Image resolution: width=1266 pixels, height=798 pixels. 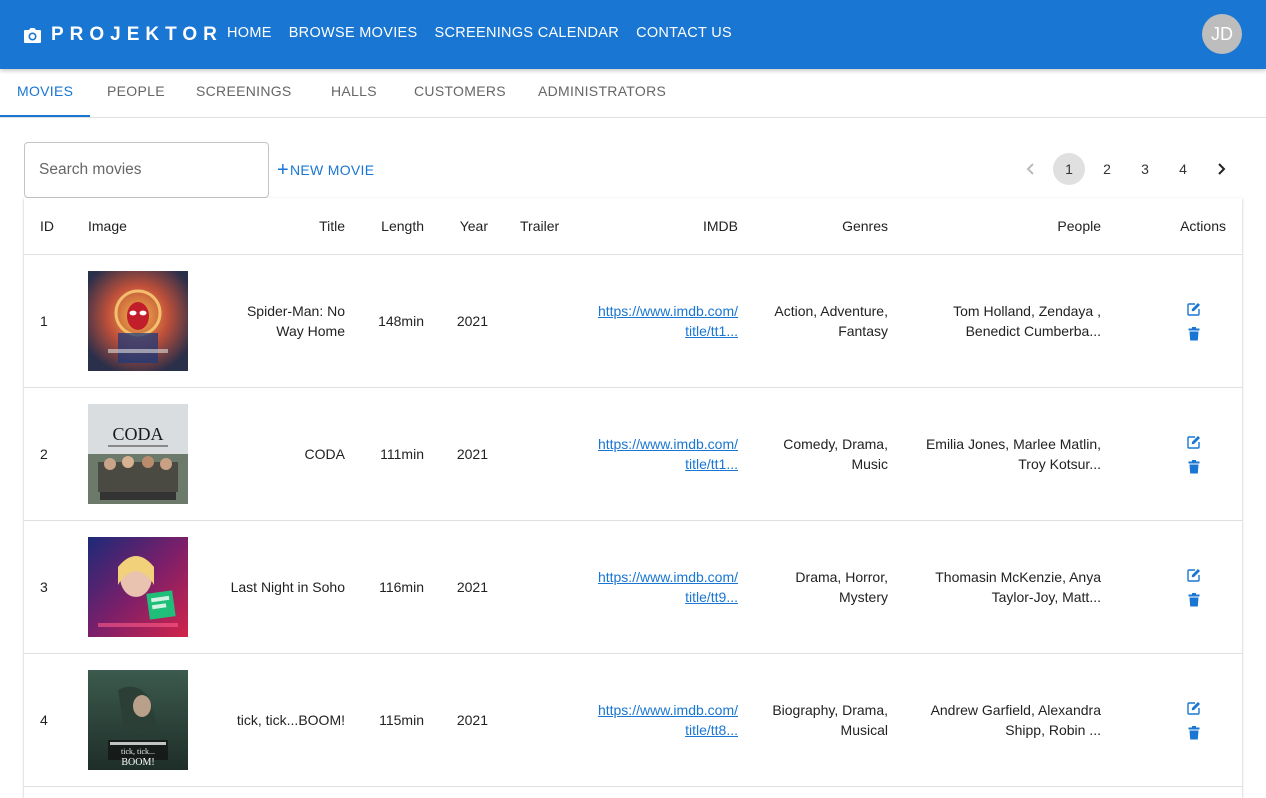 I want to click on plus-icon: +, so click(x=283, y=170).